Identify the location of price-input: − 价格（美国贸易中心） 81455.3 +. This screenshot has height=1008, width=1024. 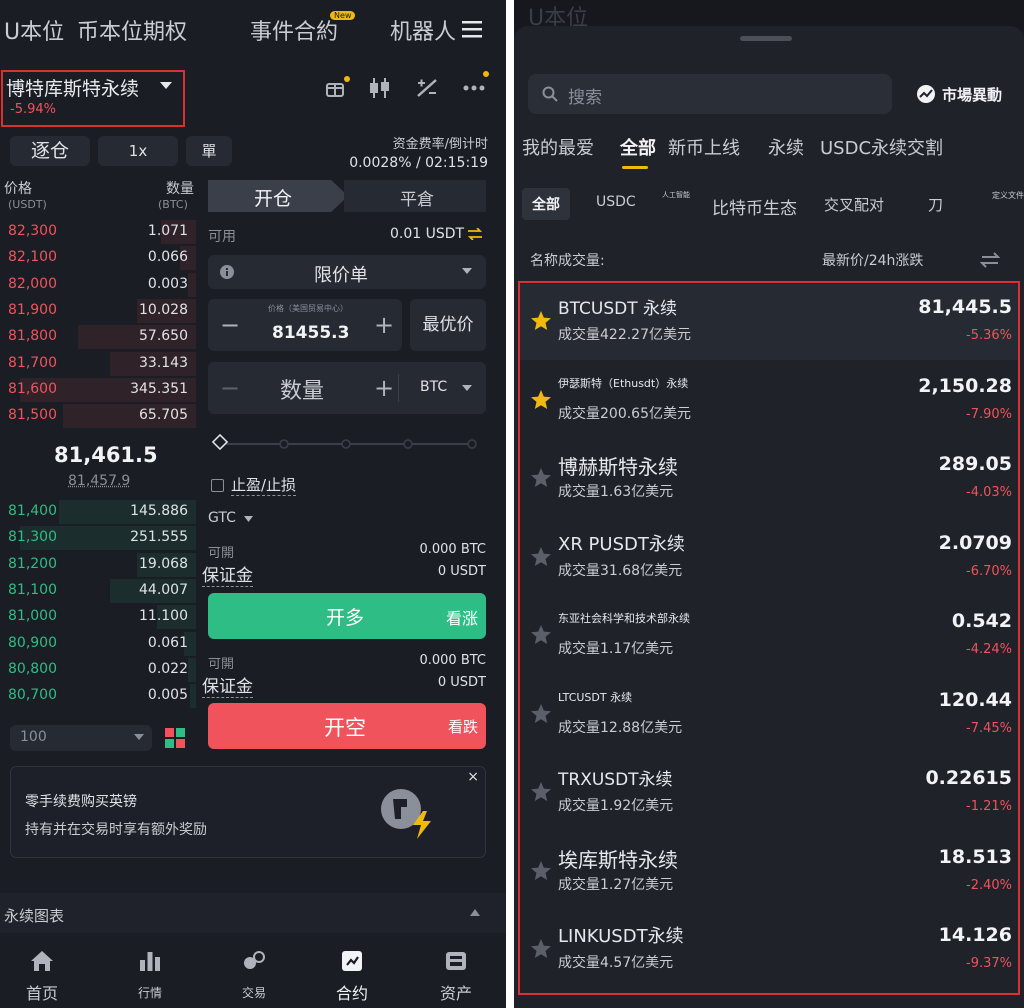
(305, 325).